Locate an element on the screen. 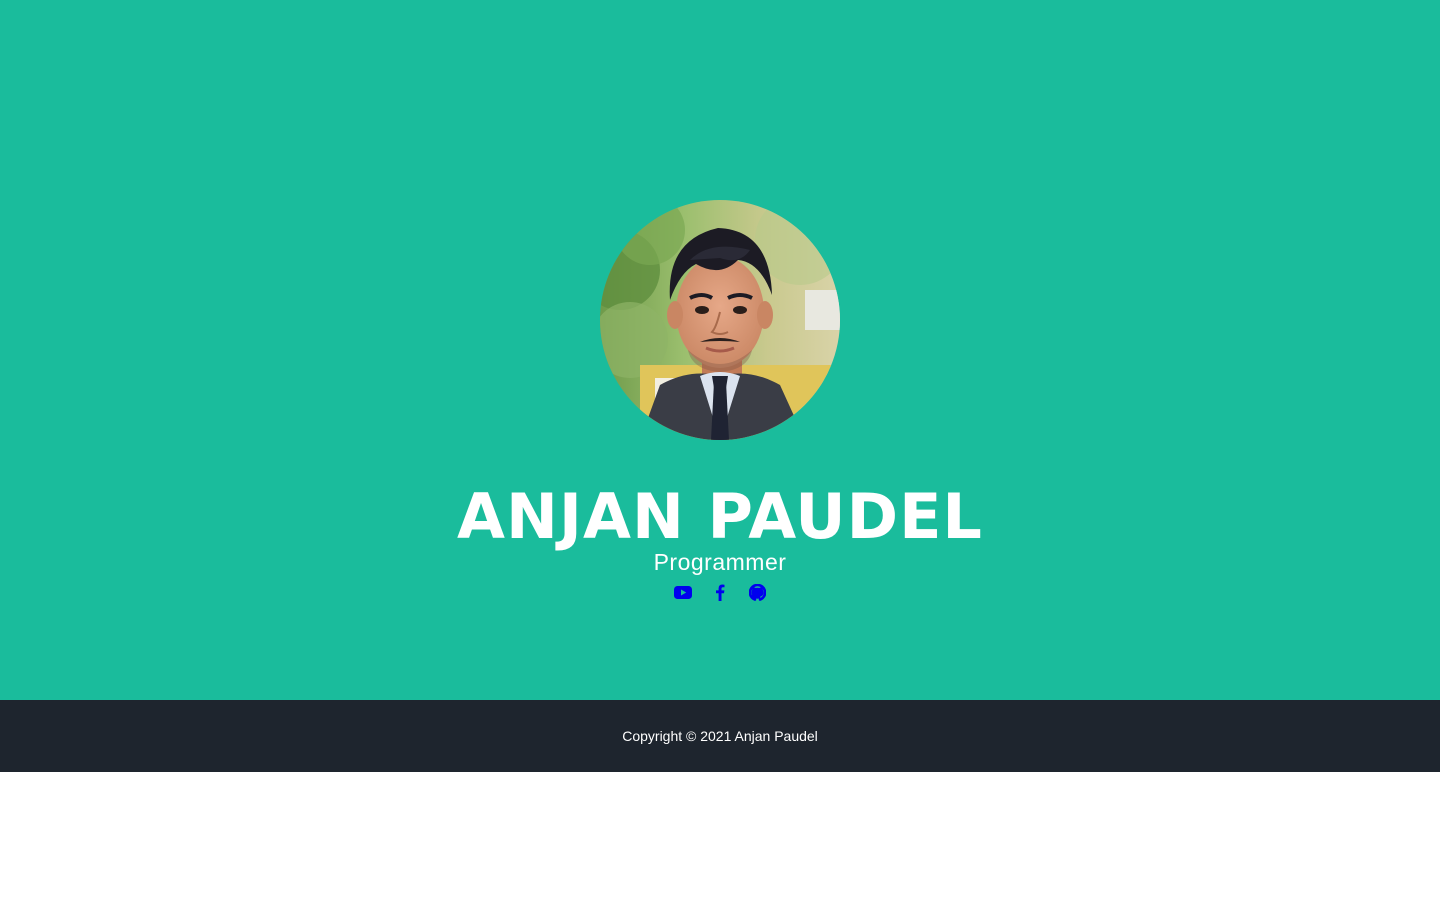  github-link is located at coordinates (757, 592).